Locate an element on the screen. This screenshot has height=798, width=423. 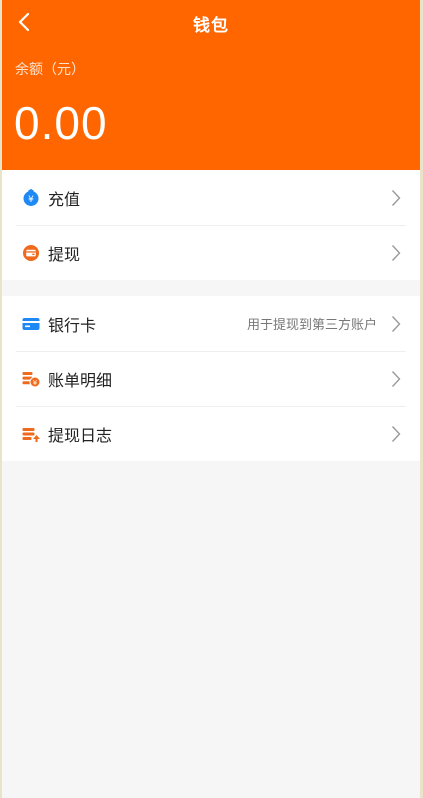
funds-group: ¥ 充值 提现 is located at coordinates (211, 225).